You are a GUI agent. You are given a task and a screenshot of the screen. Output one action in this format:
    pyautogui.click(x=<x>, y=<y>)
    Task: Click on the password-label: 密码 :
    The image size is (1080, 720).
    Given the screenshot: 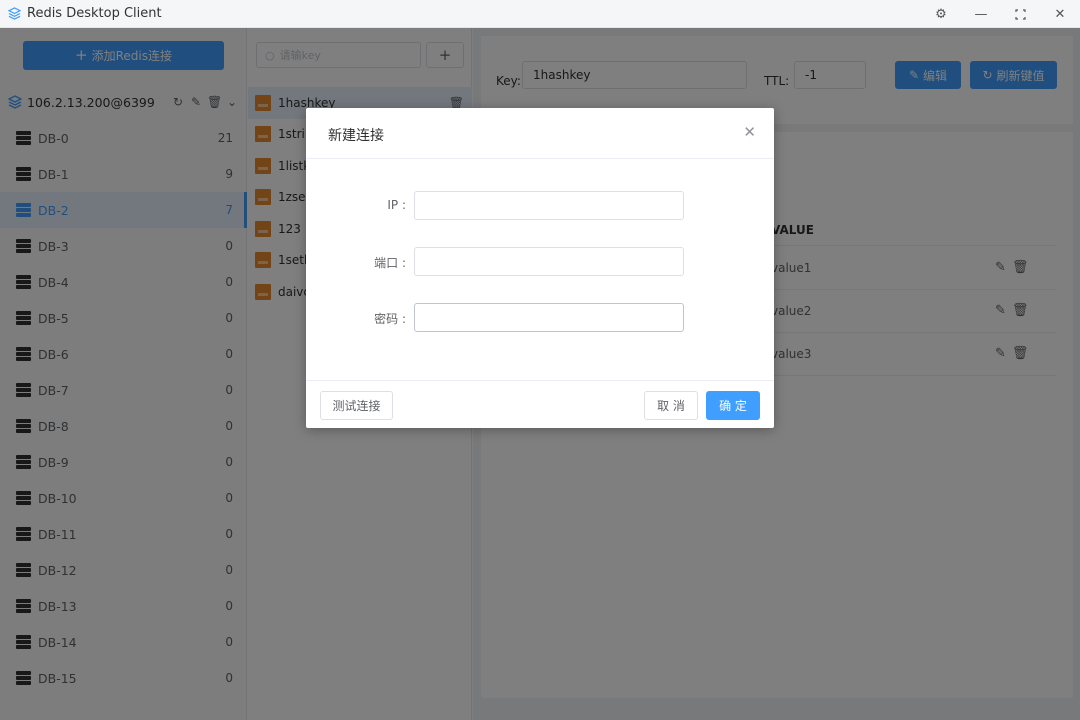 What is the action you would take?
    pyautogui.click(x=390, y=319)
    